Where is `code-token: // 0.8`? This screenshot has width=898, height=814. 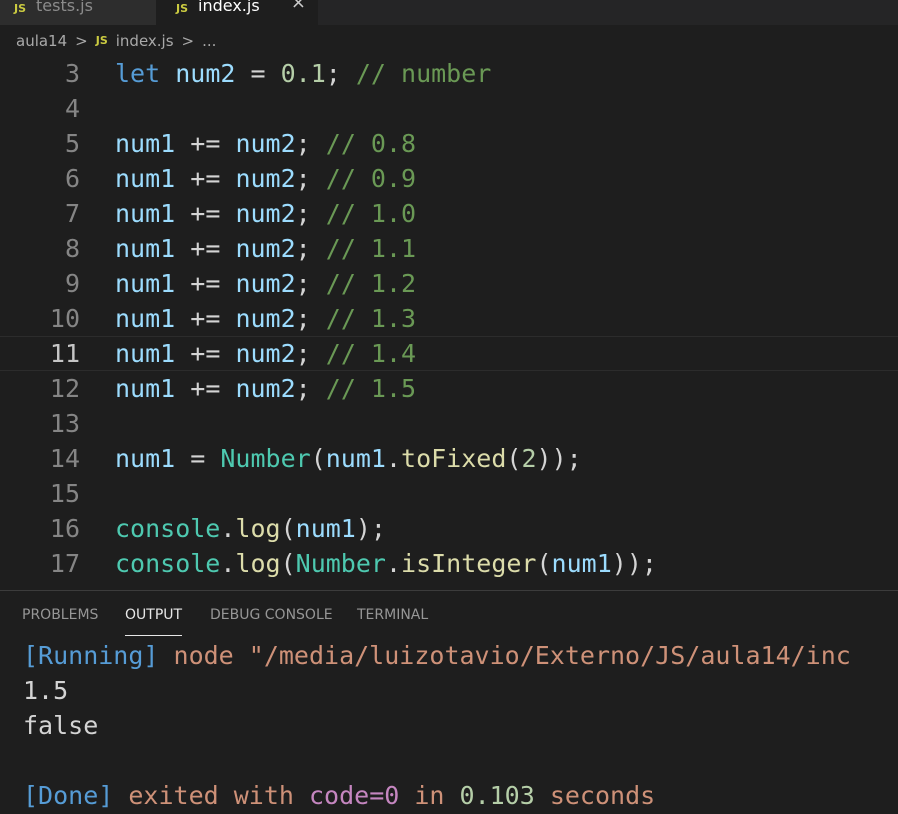 code-token: // 0.8 is located at coordinates (371, 143).